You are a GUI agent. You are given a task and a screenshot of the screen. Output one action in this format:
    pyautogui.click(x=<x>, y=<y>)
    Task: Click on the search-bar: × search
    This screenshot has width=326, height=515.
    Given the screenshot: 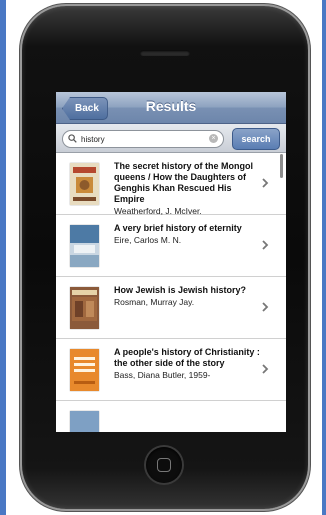 What is the action you would take?
    pyautogui.click(x=171, y=138)
    